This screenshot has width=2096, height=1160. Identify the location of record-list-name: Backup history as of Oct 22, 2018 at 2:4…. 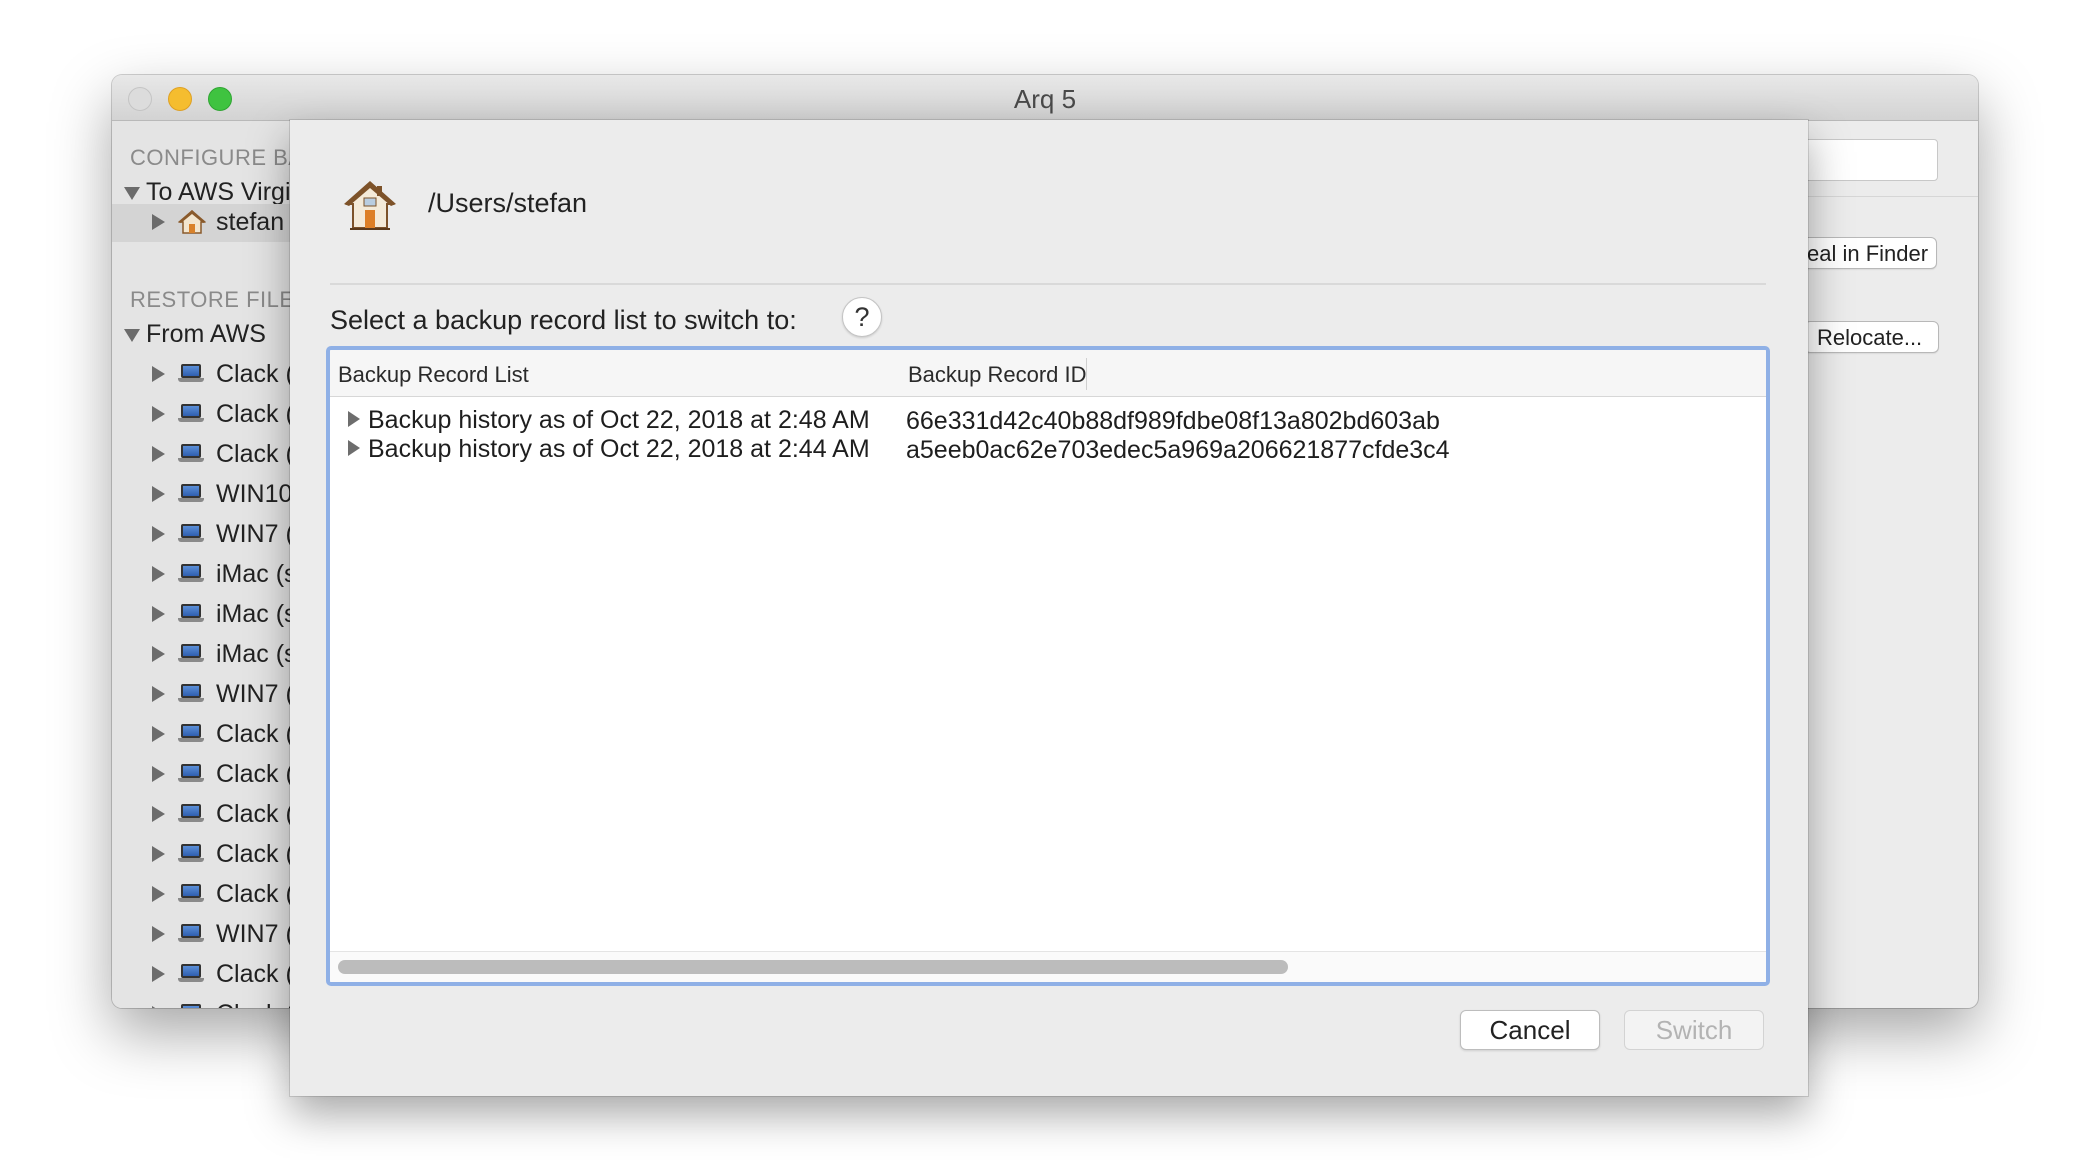
(619, 449).